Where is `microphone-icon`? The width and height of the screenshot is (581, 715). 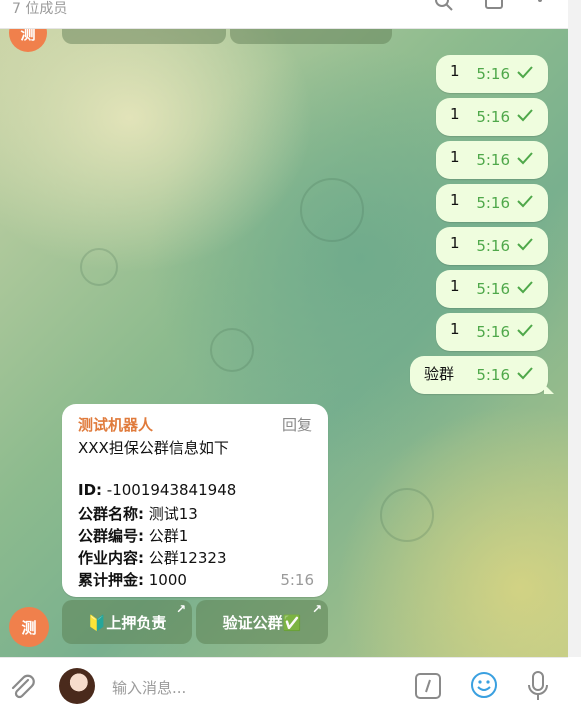
microphone-icon is located at coordinates (538, 686).